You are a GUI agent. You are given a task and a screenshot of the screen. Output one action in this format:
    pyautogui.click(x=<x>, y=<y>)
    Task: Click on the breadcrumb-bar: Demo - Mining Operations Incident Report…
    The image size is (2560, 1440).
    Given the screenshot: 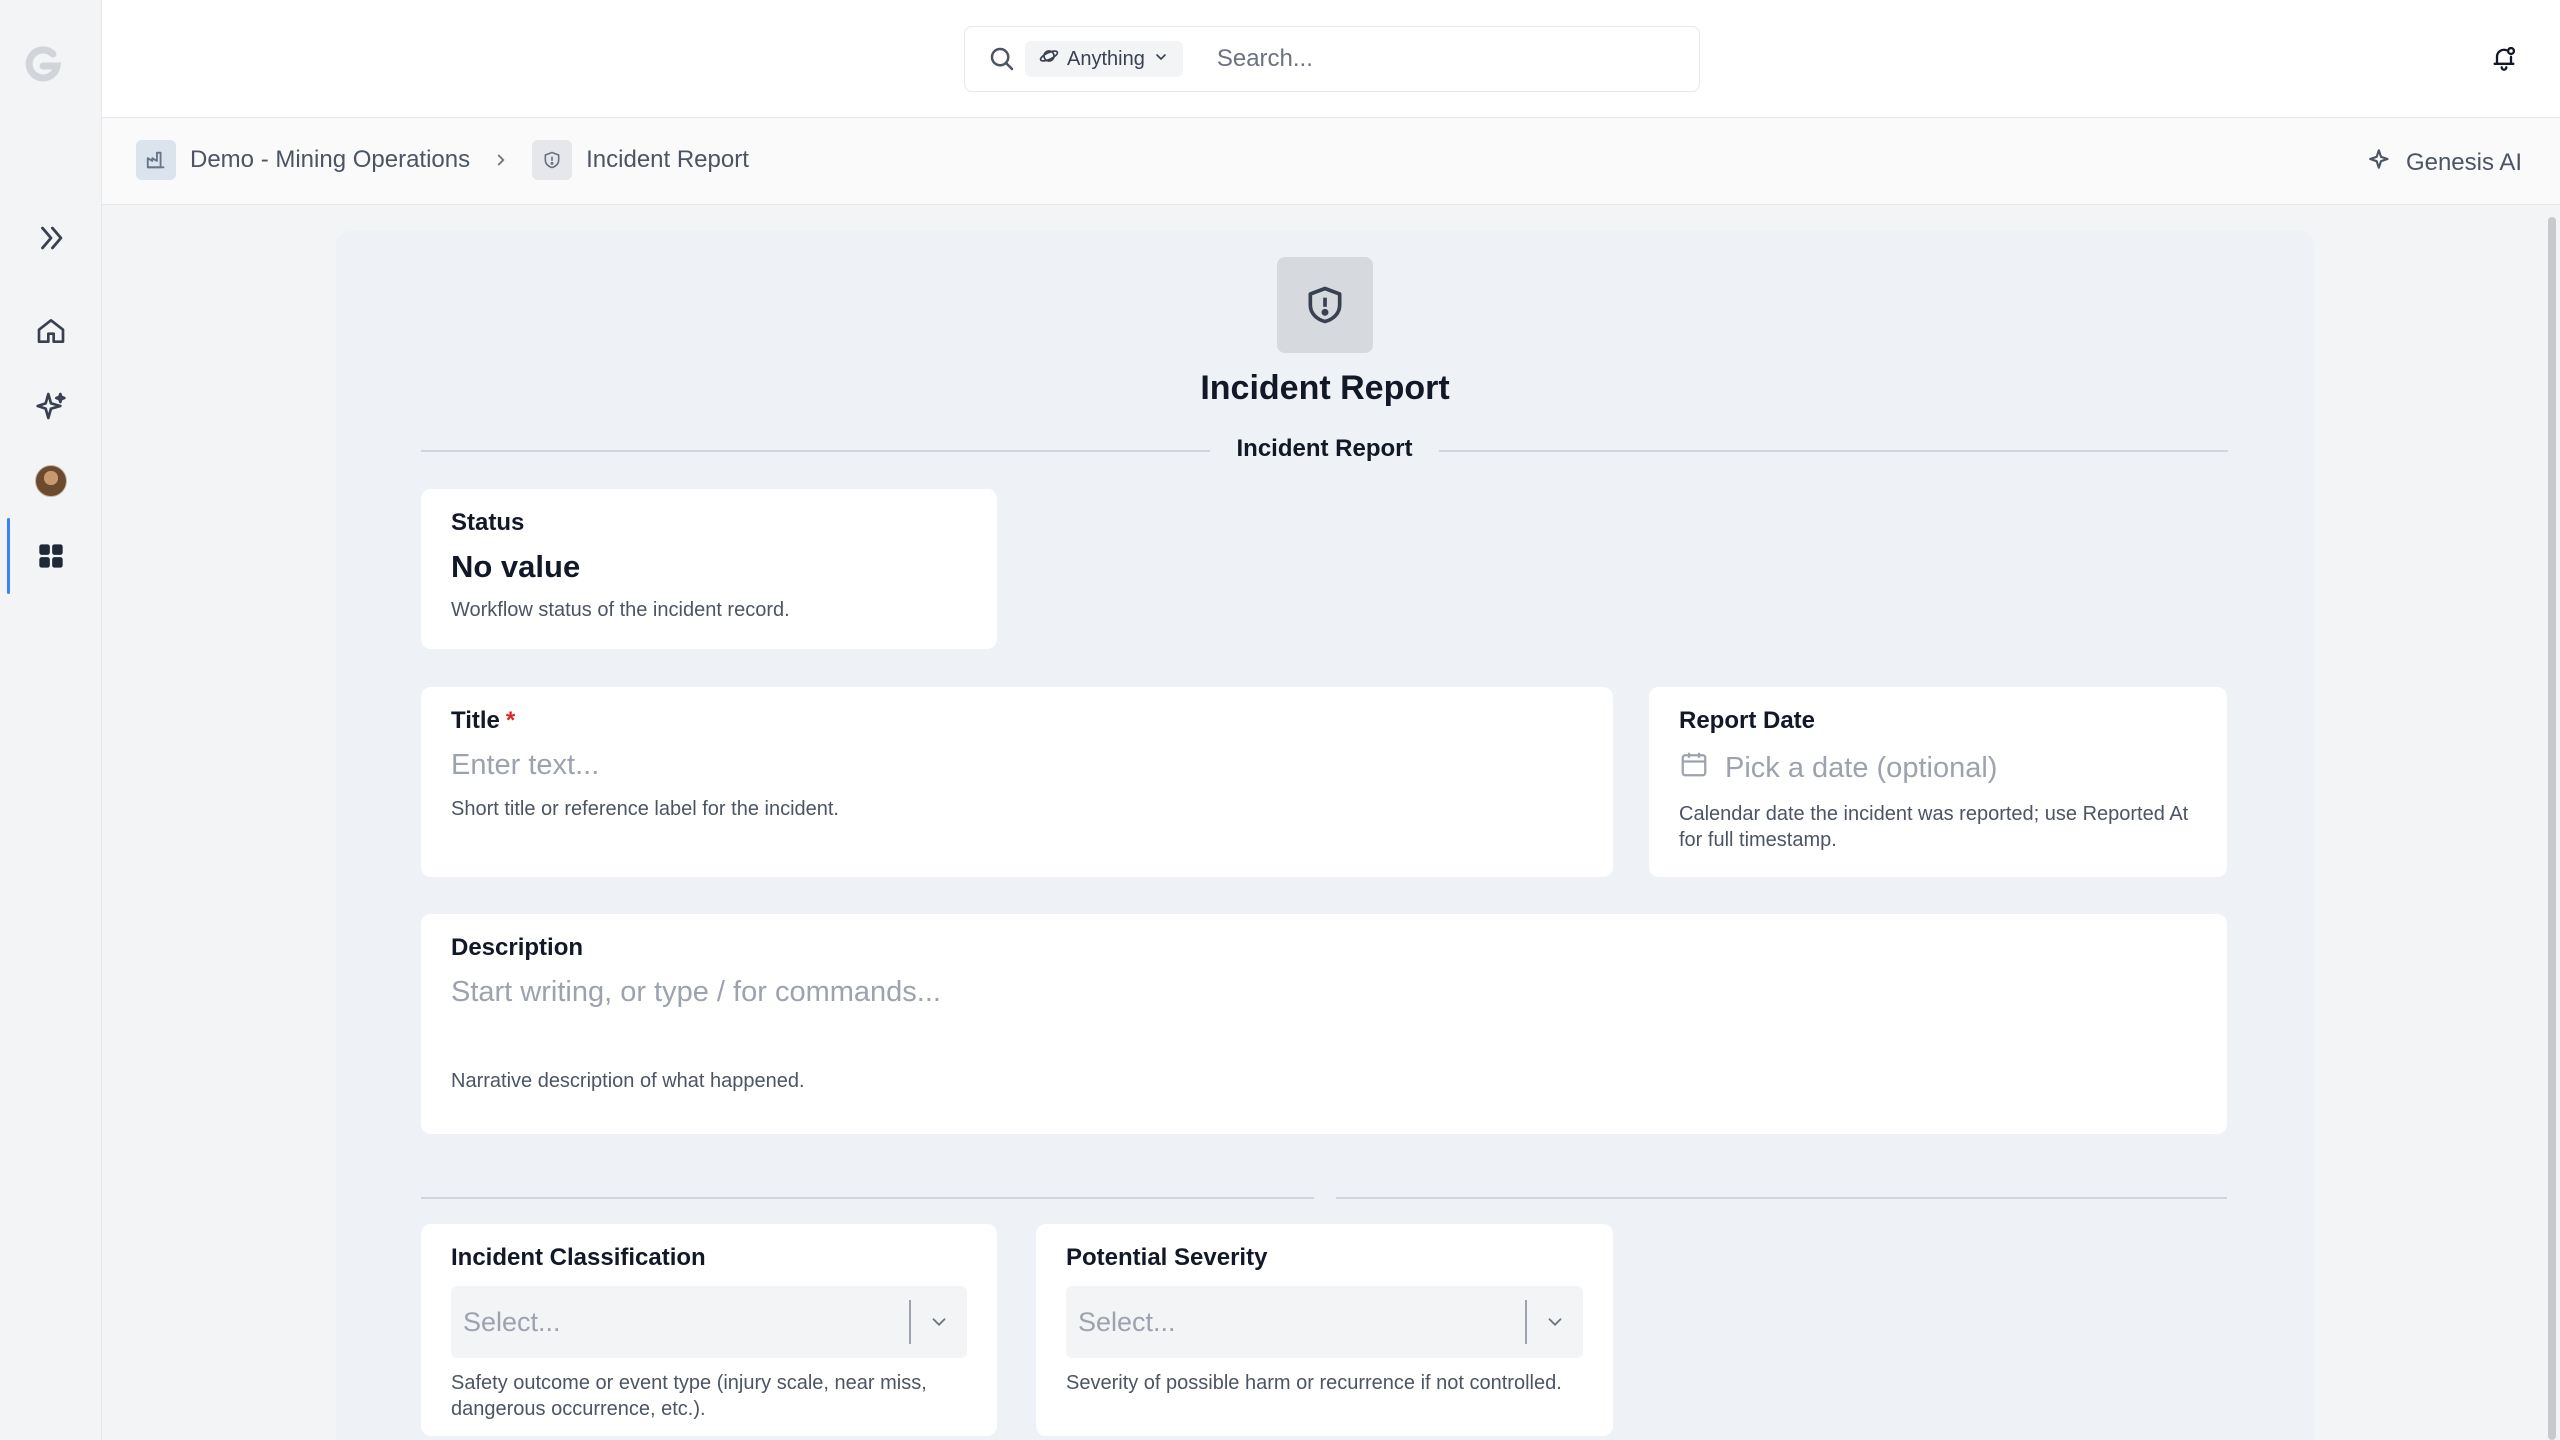 What is the action you would take?
    pyautogui.click(x=1331, y=161)
    